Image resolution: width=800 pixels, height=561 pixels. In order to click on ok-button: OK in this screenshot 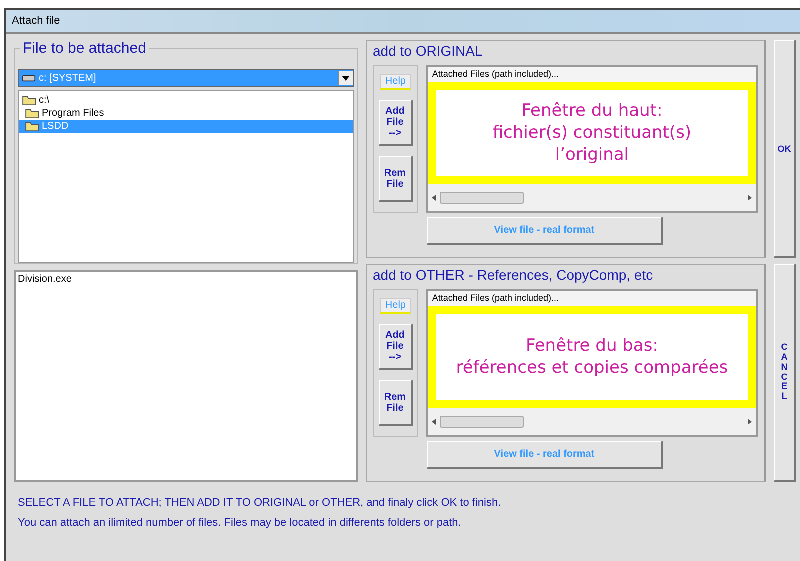, I will do `click(785, 149)`.